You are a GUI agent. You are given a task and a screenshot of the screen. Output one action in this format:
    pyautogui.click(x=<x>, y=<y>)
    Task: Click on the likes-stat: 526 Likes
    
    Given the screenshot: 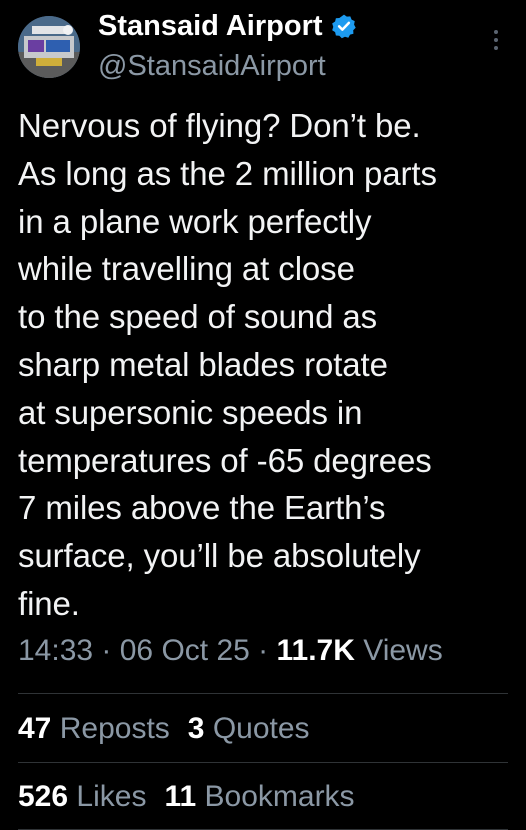 What is the action you would take?
    pyautogui.click(x=82, y=796)
    